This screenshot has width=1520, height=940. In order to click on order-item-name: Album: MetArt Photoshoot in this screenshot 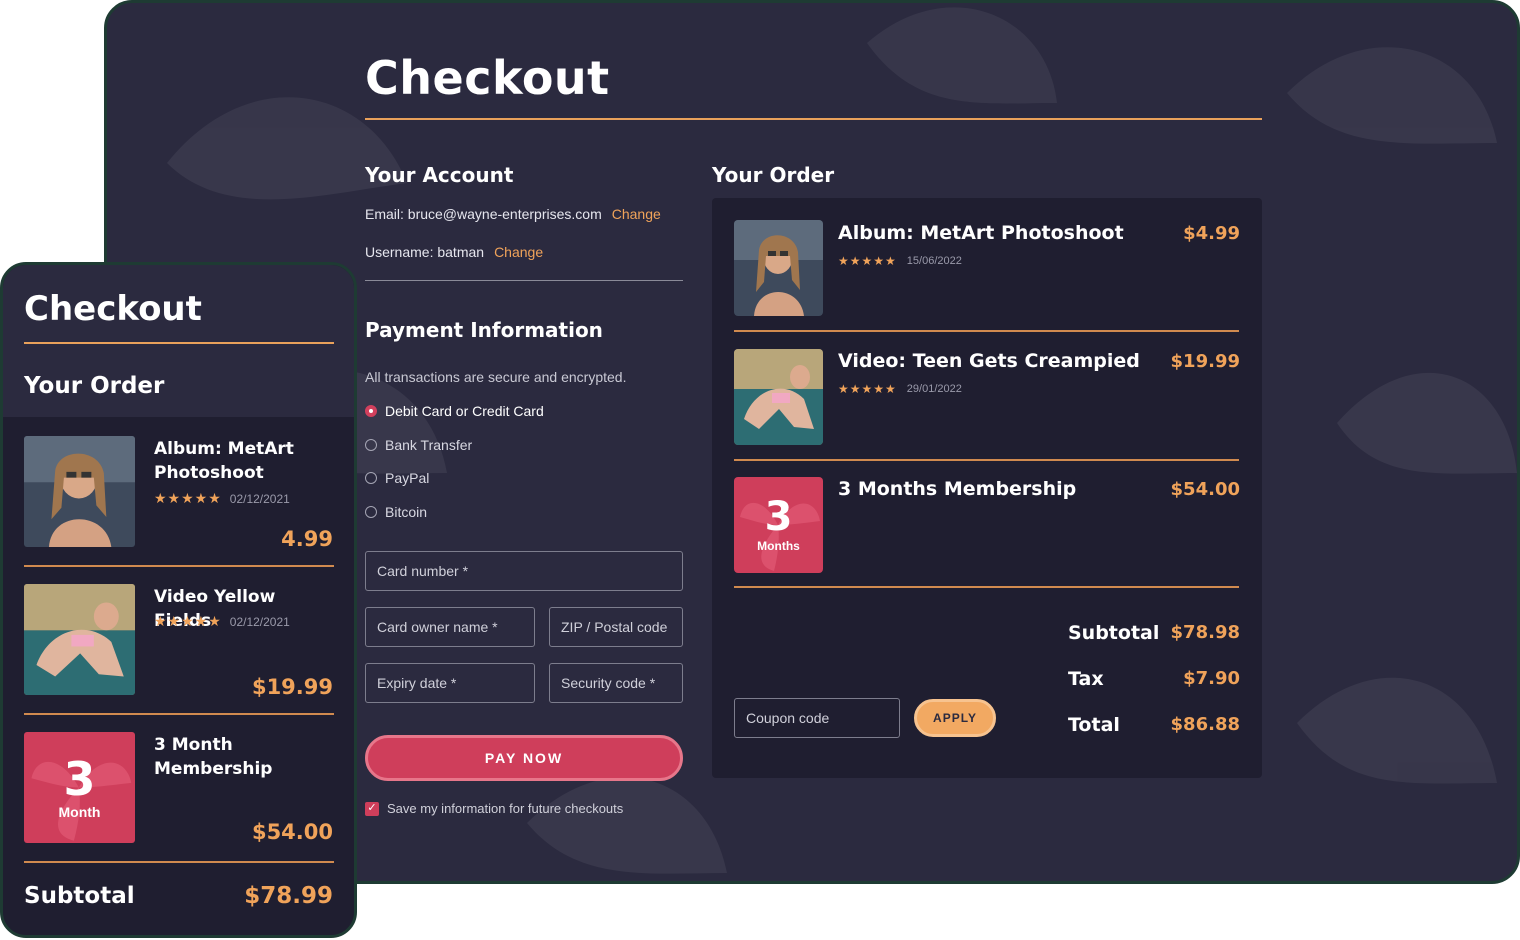, I will do `click(981, 233)`.